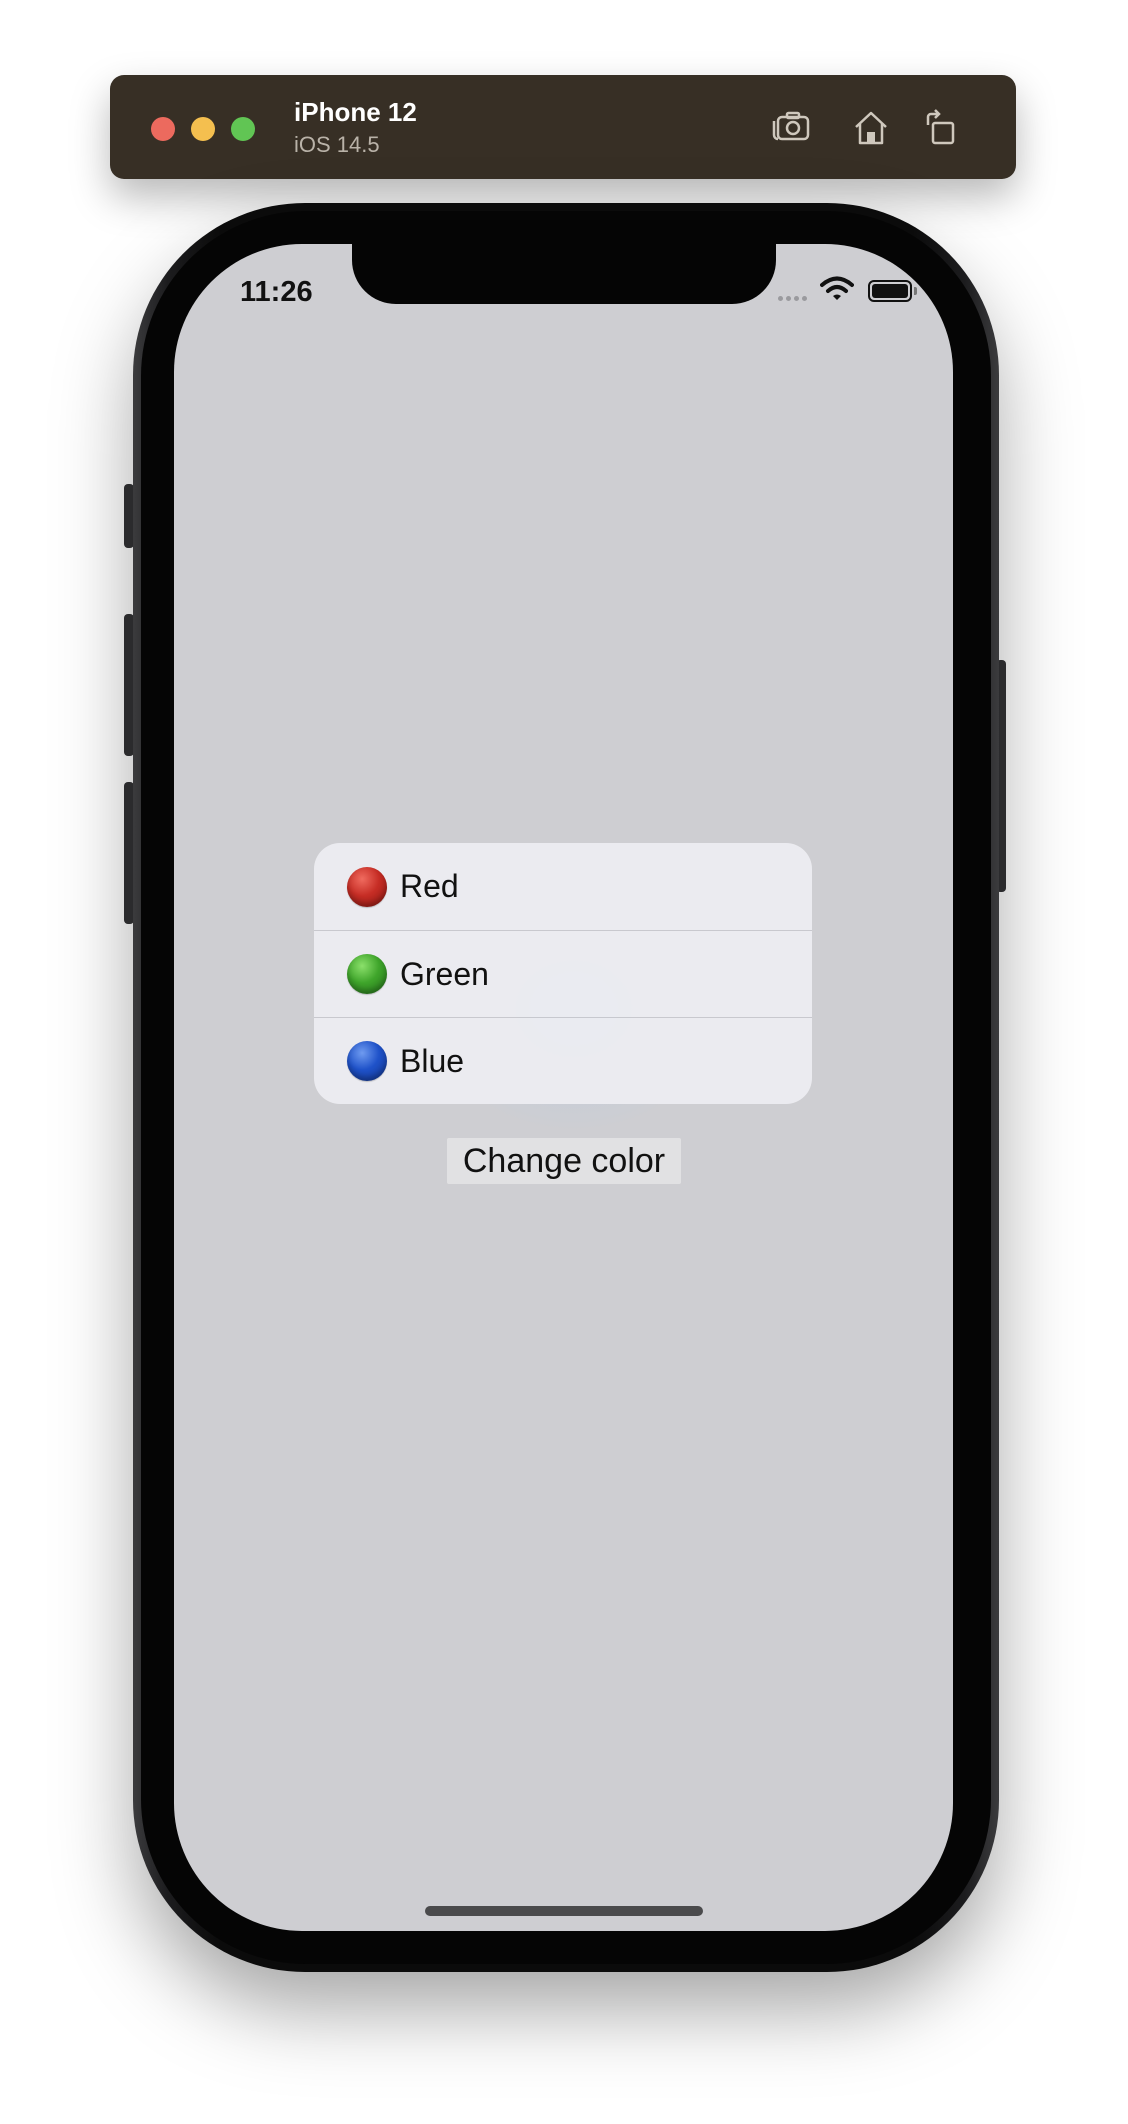 This screenshot has height=2124, width=1128. What do you see at coordinates (444, 973) in the screenshot?
I see `menu-item-label: Green` at bounding box center [444, 973].